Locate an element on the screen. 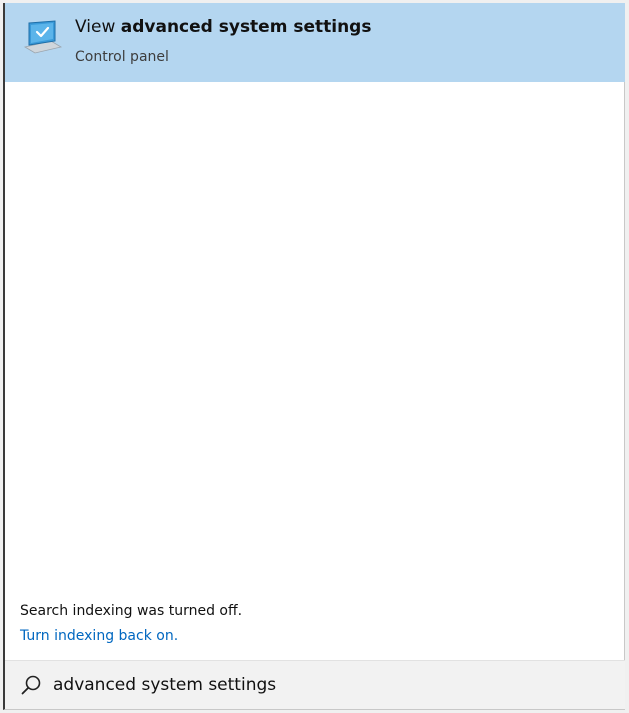  indexing-notice: Search indexing was turned off. is located at coordinates (131, 611).